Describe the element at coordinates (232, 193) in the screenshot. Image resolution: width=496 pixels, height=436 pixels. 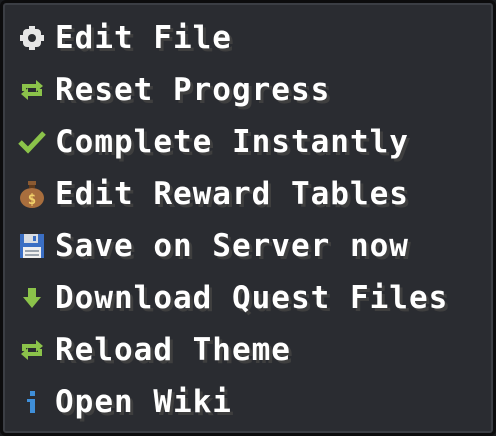
I see `menu-item-label: Edit Reward Tables` at that location.